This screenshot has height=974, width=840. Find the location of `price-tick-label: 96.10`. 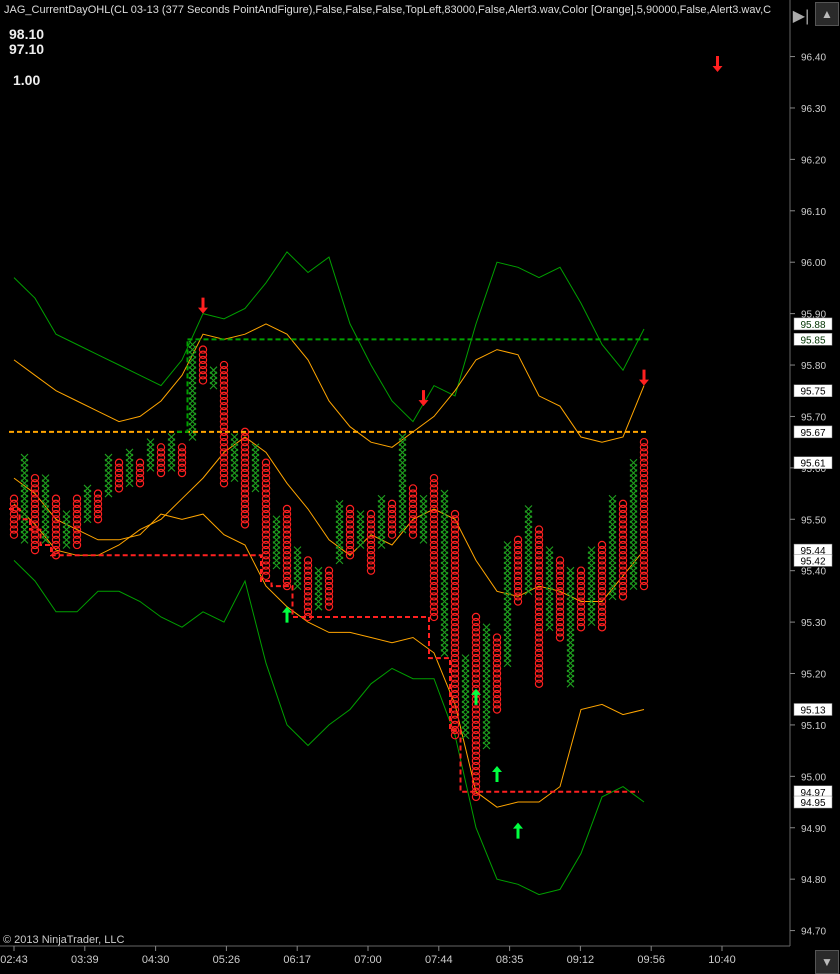

price-tick-label: 96.10 is located at coordinates (813, 212).